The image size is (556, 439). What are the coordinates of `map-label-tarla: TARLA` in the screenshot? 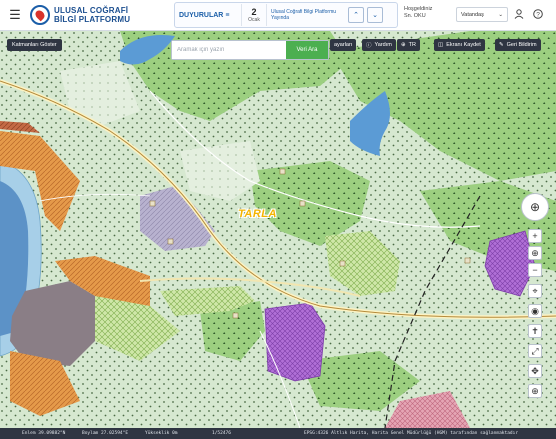 It's located at (257, 214).